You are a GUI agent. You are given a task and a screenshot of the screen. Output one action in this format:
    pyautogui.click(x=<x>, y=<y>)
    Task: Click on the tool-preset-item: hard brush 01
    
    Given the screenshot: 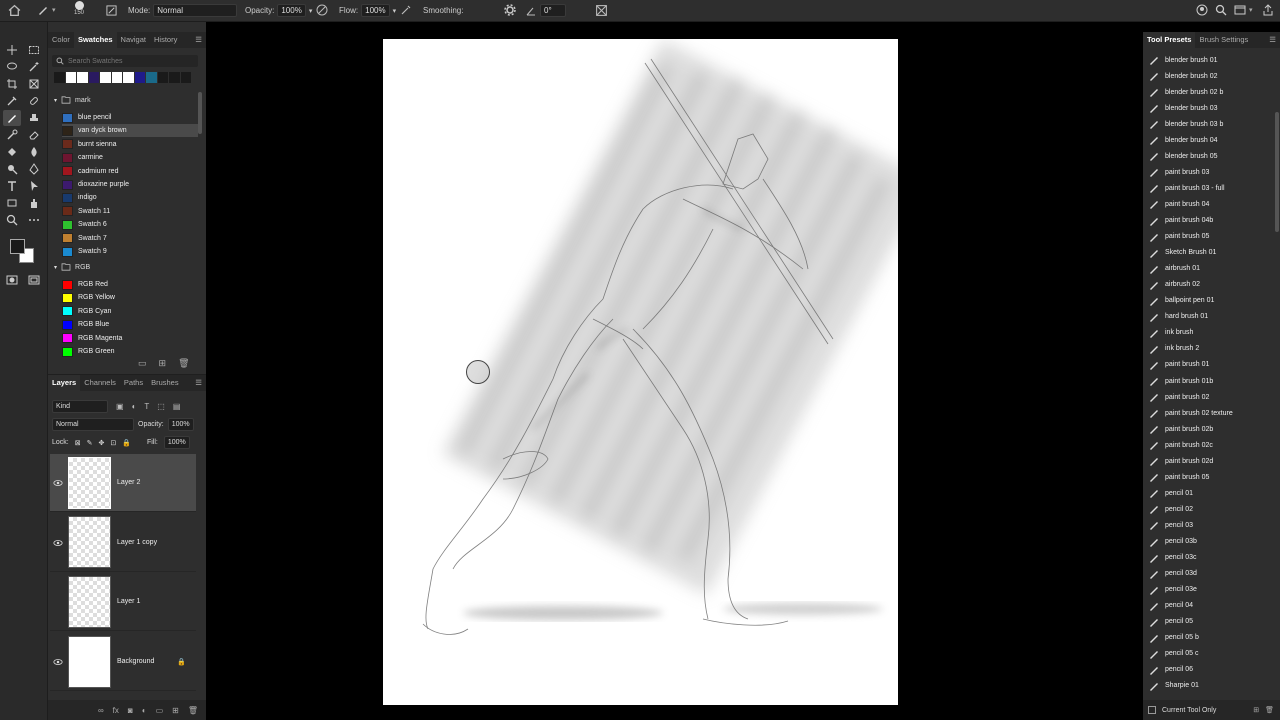 What is the action you would take?
    pyautogui.click(x=1210, y=317)
    